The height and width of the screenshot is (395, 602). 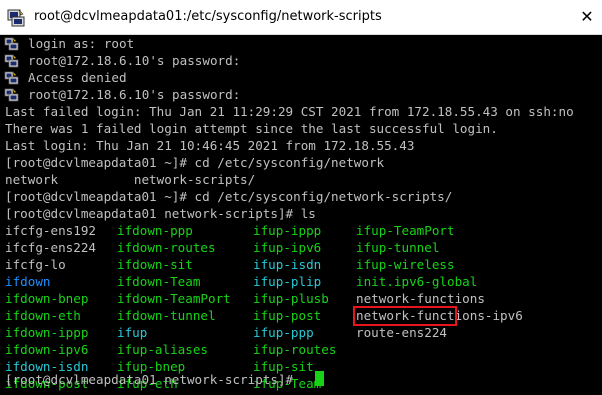 I want to click on ls-entry: ifup-tunnel, so click(x=398, y=247).